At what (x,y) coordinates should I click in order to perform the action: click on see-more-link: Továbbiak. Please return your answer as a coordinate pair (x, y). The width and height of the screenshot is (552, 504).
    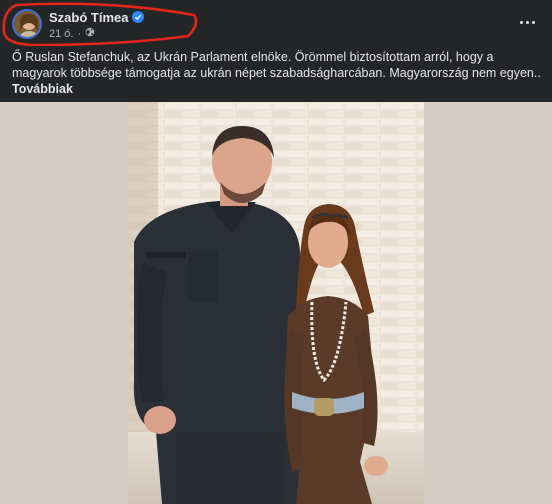
    Looking at the image, I should click on (277, 89).